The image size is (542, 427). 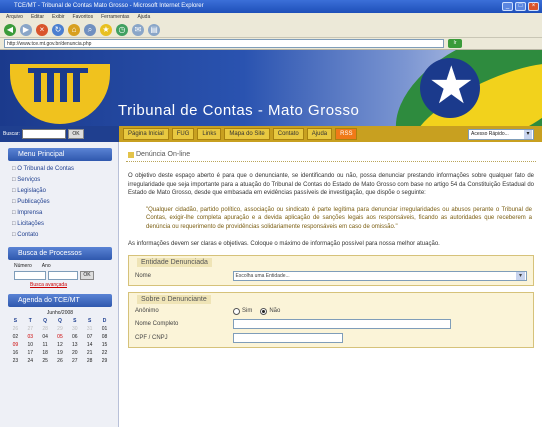 What do you see at coordinates (247, 134) in the screenshot?
I see `nav-sitemap: Mapa do Site` at bounding box center [247, 134].